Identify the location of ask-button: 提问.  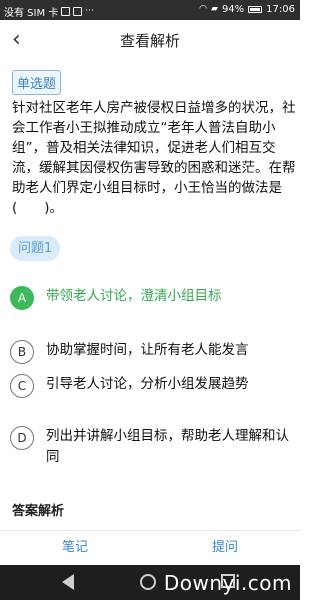
(225, 548).